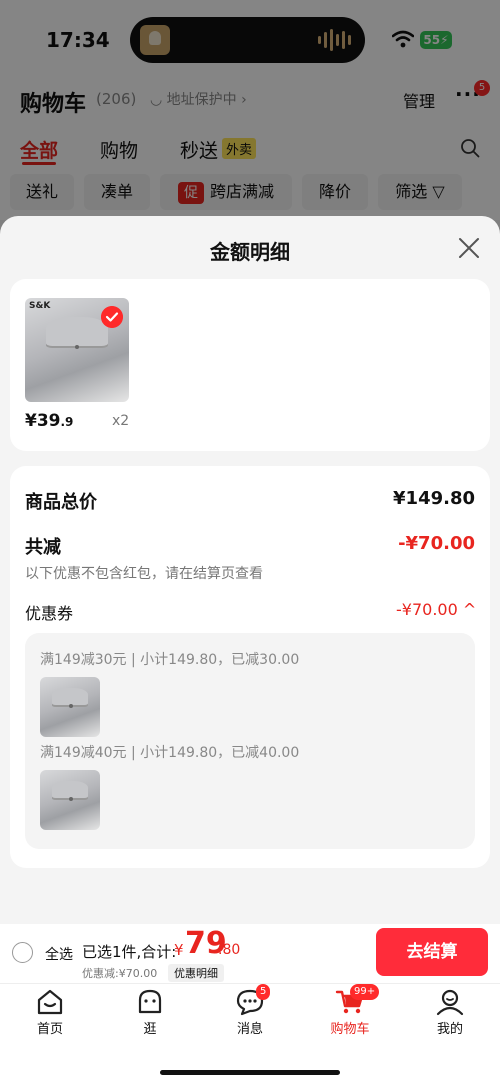  I want to click on item-quantity: x2, so click(121, 421).